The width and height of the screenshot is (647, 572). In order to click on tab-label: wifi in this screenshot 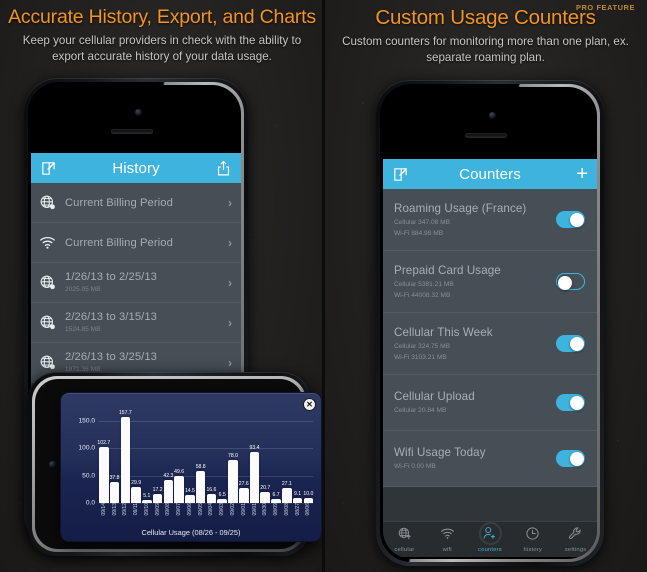, I will do `click(447, 550)`.